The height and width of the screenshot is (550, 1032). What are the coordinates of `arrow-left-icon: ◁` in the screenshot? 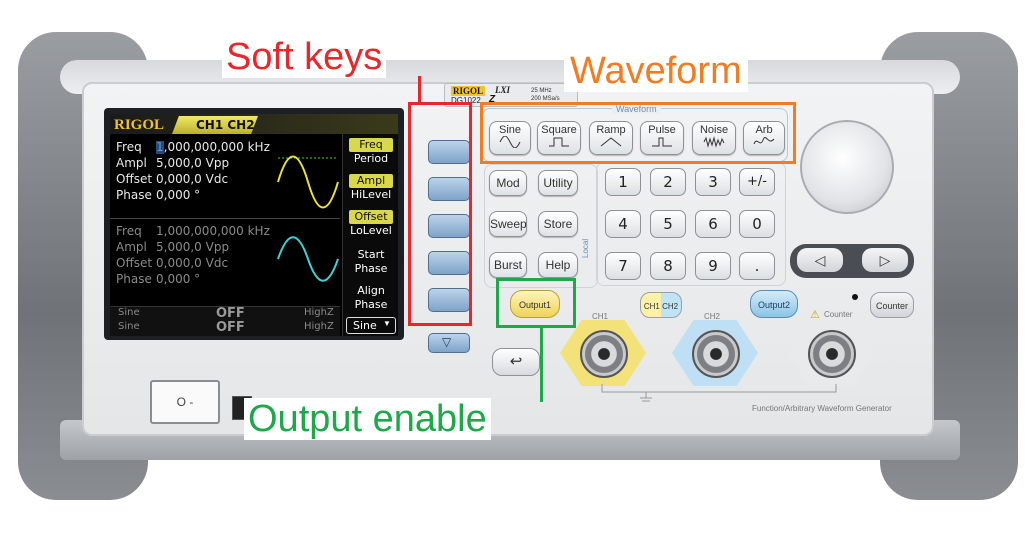 It's located at (820, 260).